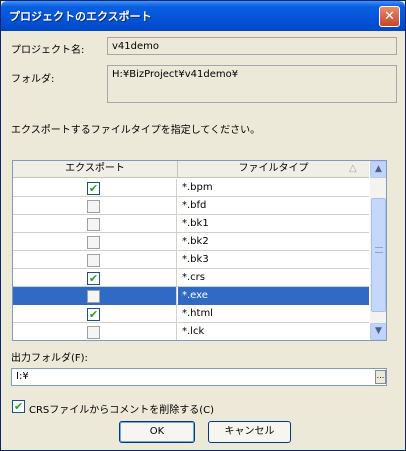 This screenshot has height=451, width=406. I want to click on project-name-label: プロジェクト名:, so click(48, 50).